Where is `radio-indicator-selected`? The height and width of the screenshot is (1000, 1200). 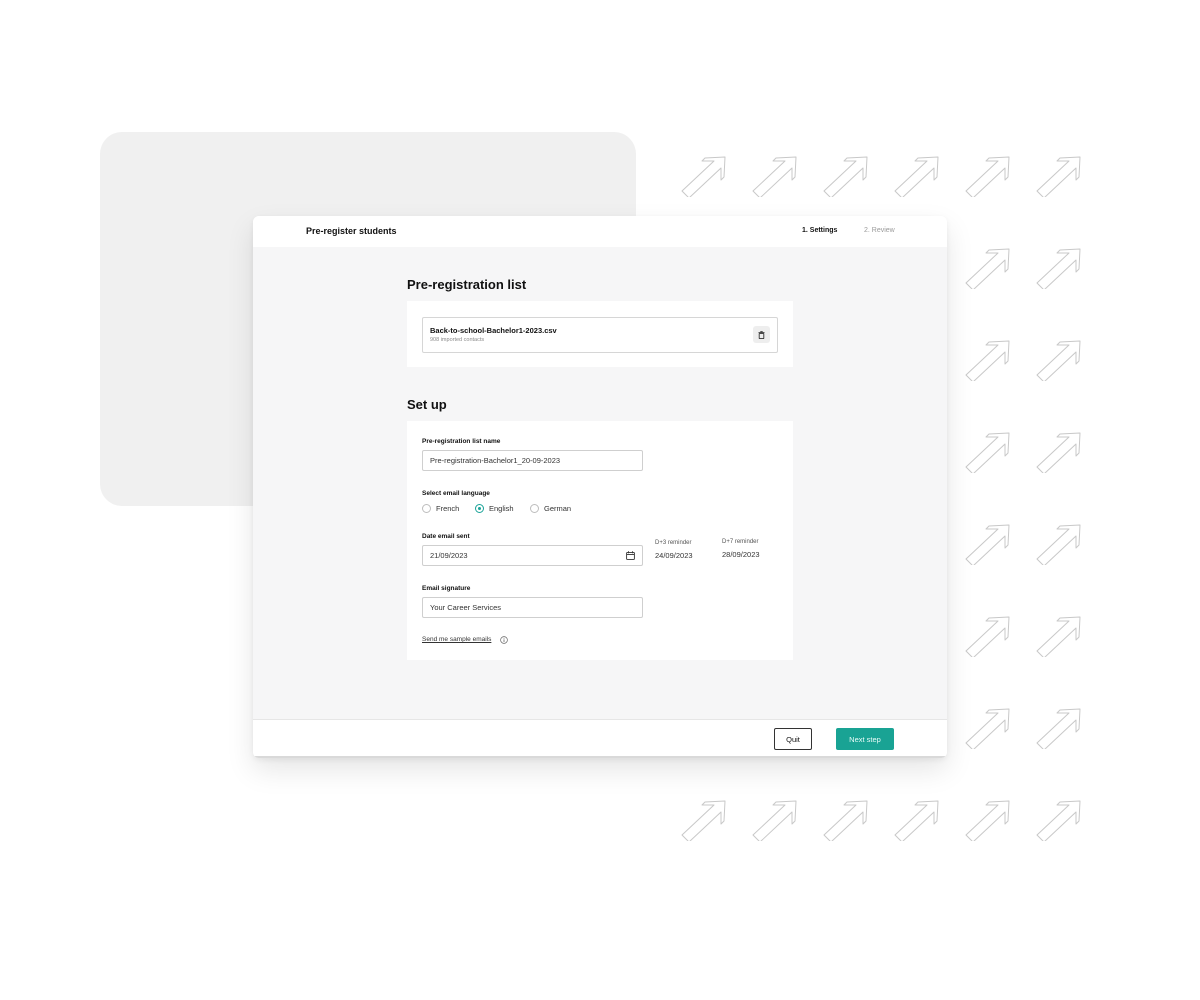
radio-indicator-selected is located at coordinates (479, 508).